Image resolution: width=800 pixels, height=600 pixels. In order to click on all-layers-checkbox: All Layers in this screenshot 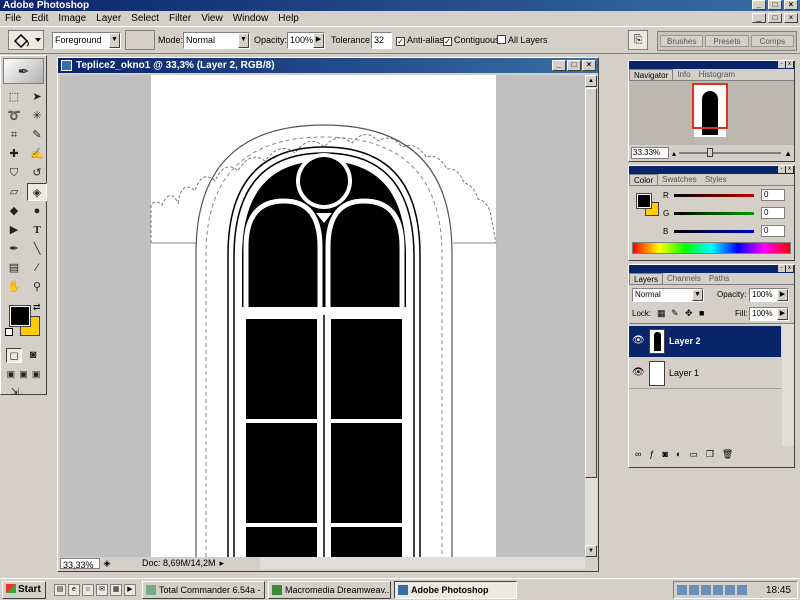, I will do `click(522, 40)`.